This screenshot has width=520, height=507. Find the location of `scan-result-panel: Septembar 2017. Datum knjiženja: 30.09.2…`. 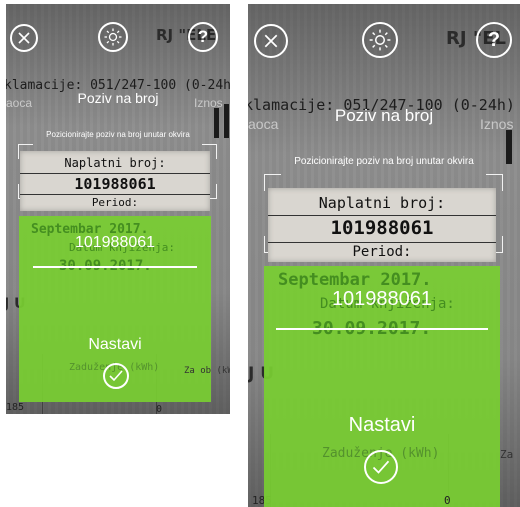

scan-result-panel: Septembar 2017. Datum knjiženja: 30.09.2… is located at coordinates (115, 309).